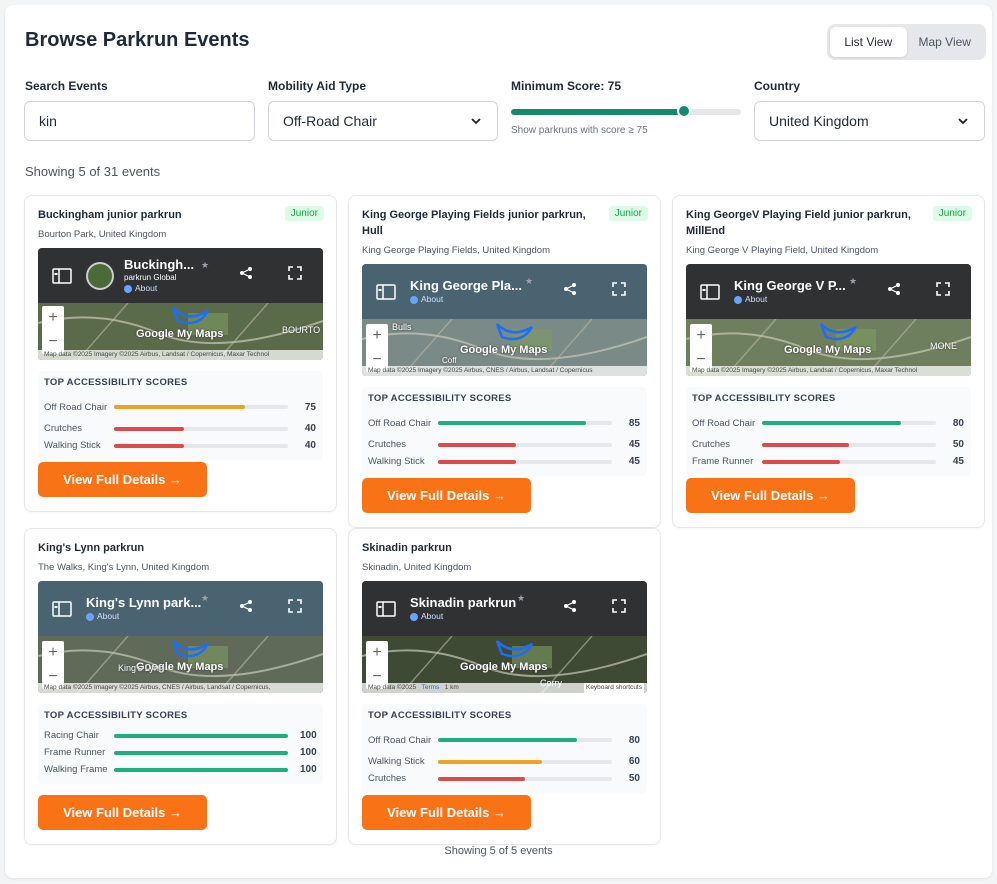 The width and height of the screenshot is (997, 884). What do you see at coordinates (310, 445) in the screenshot?
I see `score-value: 40` at bounding box center [310, 445].